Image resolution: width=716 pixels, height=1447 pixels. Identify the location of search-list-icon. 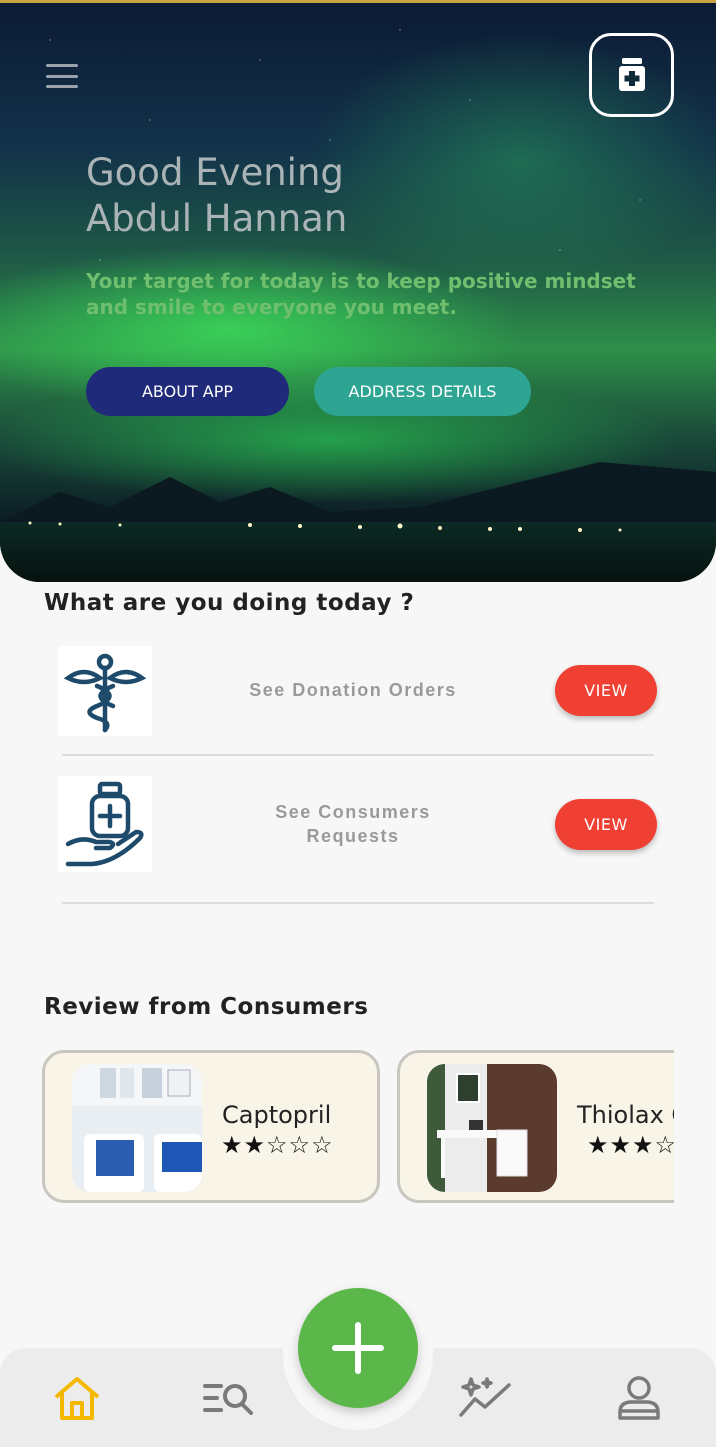
(228, 1399).